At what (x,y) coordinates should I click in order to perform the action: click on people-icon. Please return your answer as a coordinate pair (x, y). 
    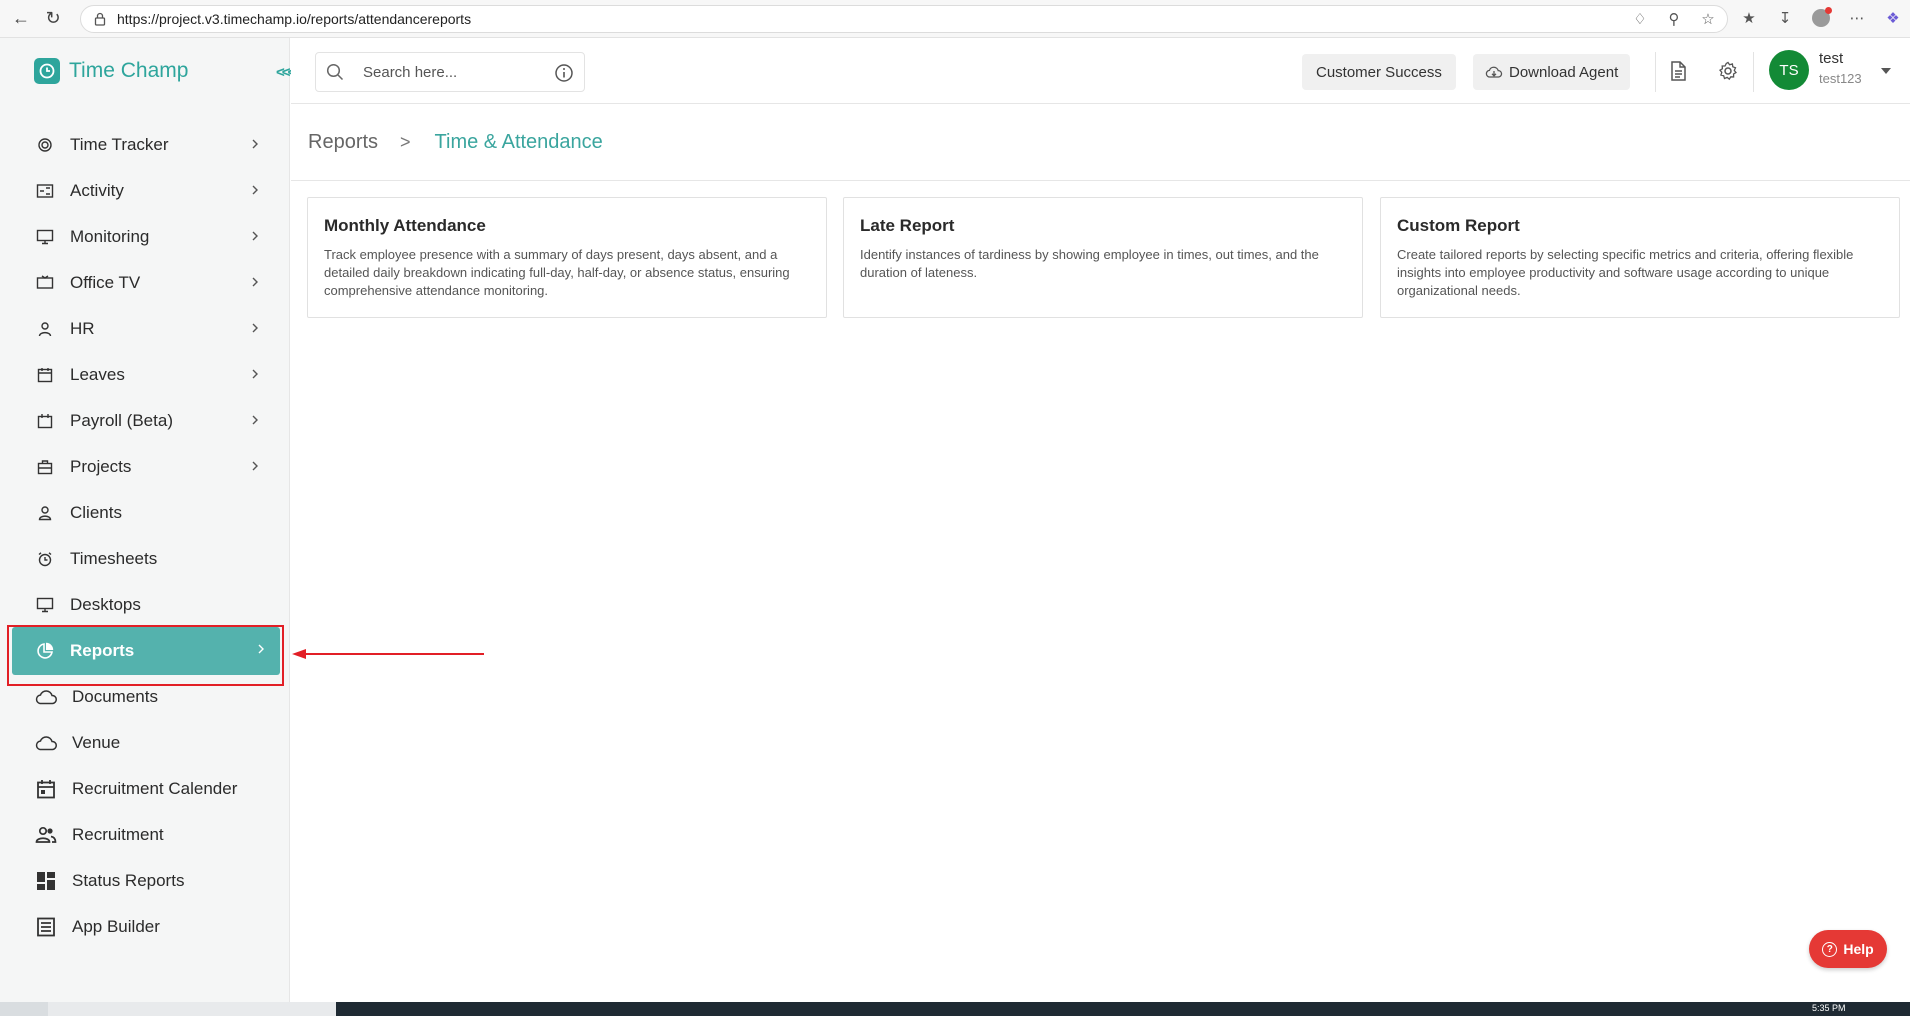
    Looking at the image, I should click on (46, 835).